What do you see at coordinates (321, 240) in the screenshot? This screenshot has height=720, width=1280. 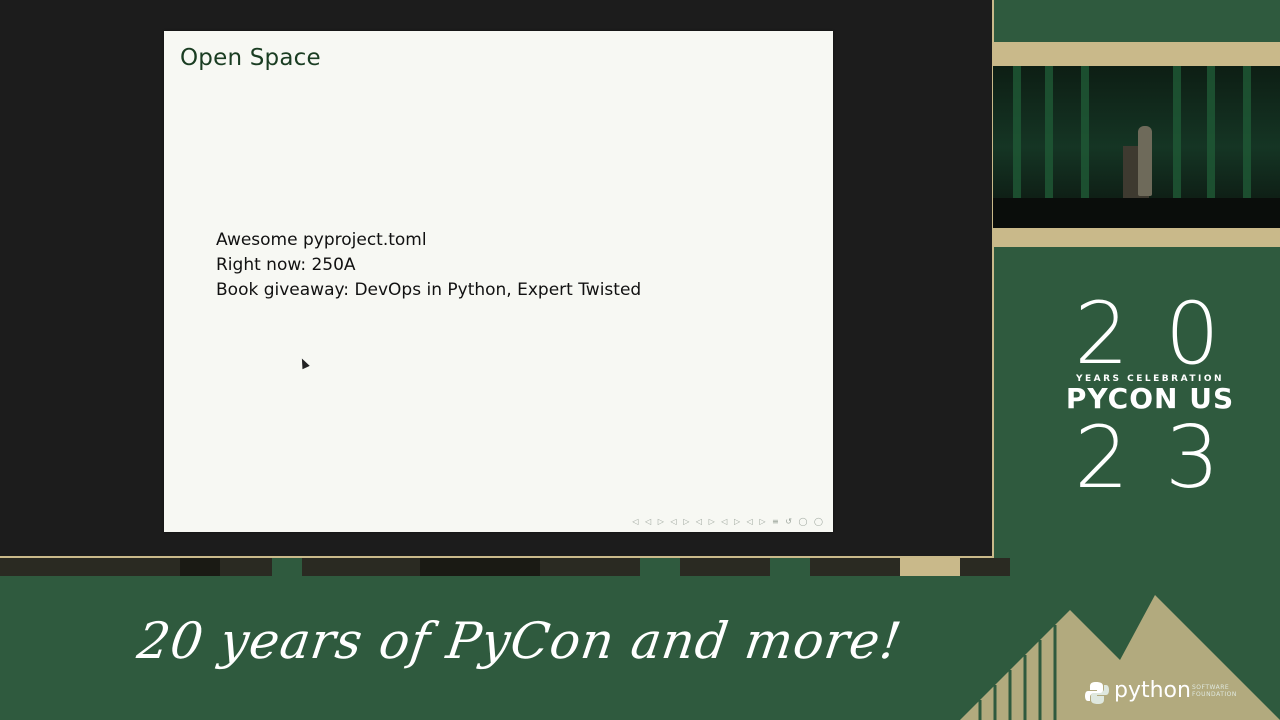 I see `slide-line: Awesome pyproject.toml` at bounding box center [321, 240].